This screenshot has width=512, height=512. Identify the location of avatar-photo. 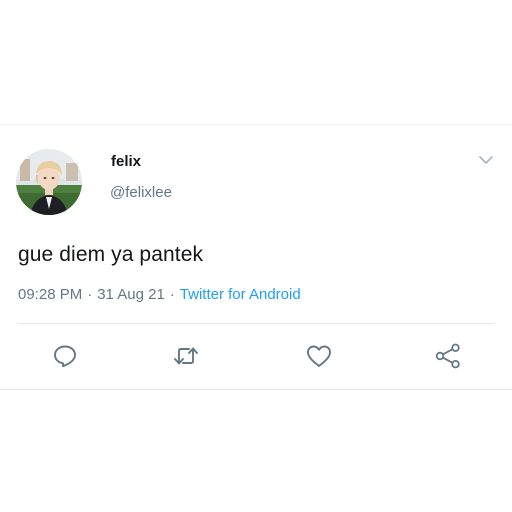
(49, 182).